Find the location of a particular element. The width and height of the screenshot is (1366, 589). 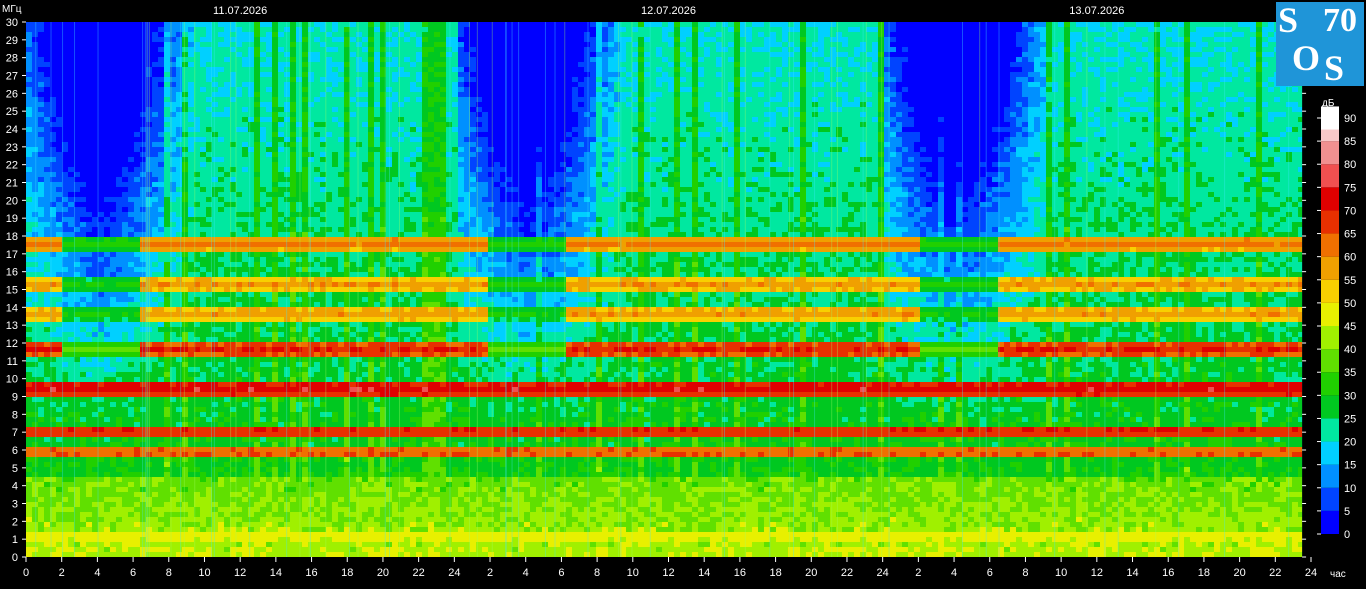

y-tick-label: 17 is located at coordinates (12, 255).